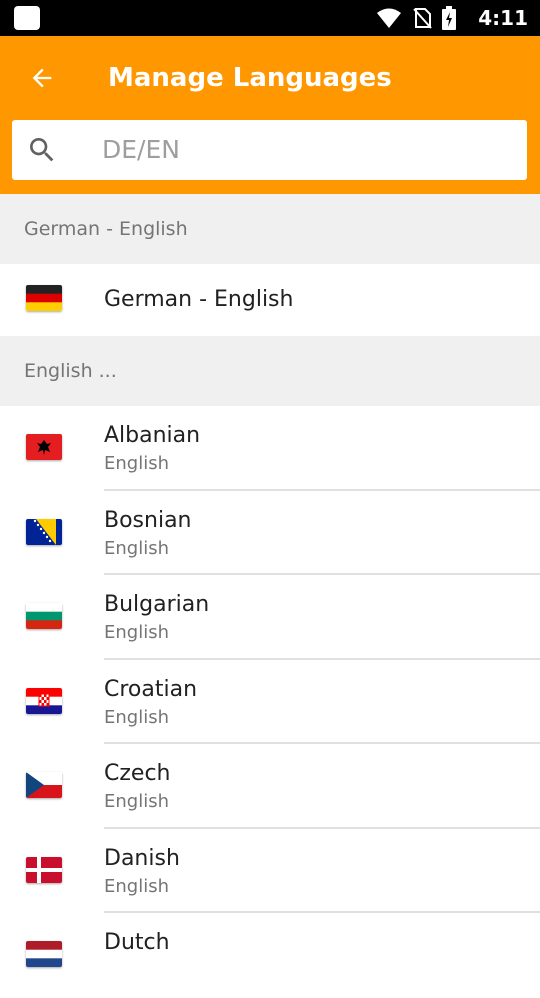 Image resolution: width=540 pixels, height=998 pixels. What do you see at coordinates (270, 786) in the screenshot?
I see `list-item-czech: Czech English` at bounding box center [270, 786].